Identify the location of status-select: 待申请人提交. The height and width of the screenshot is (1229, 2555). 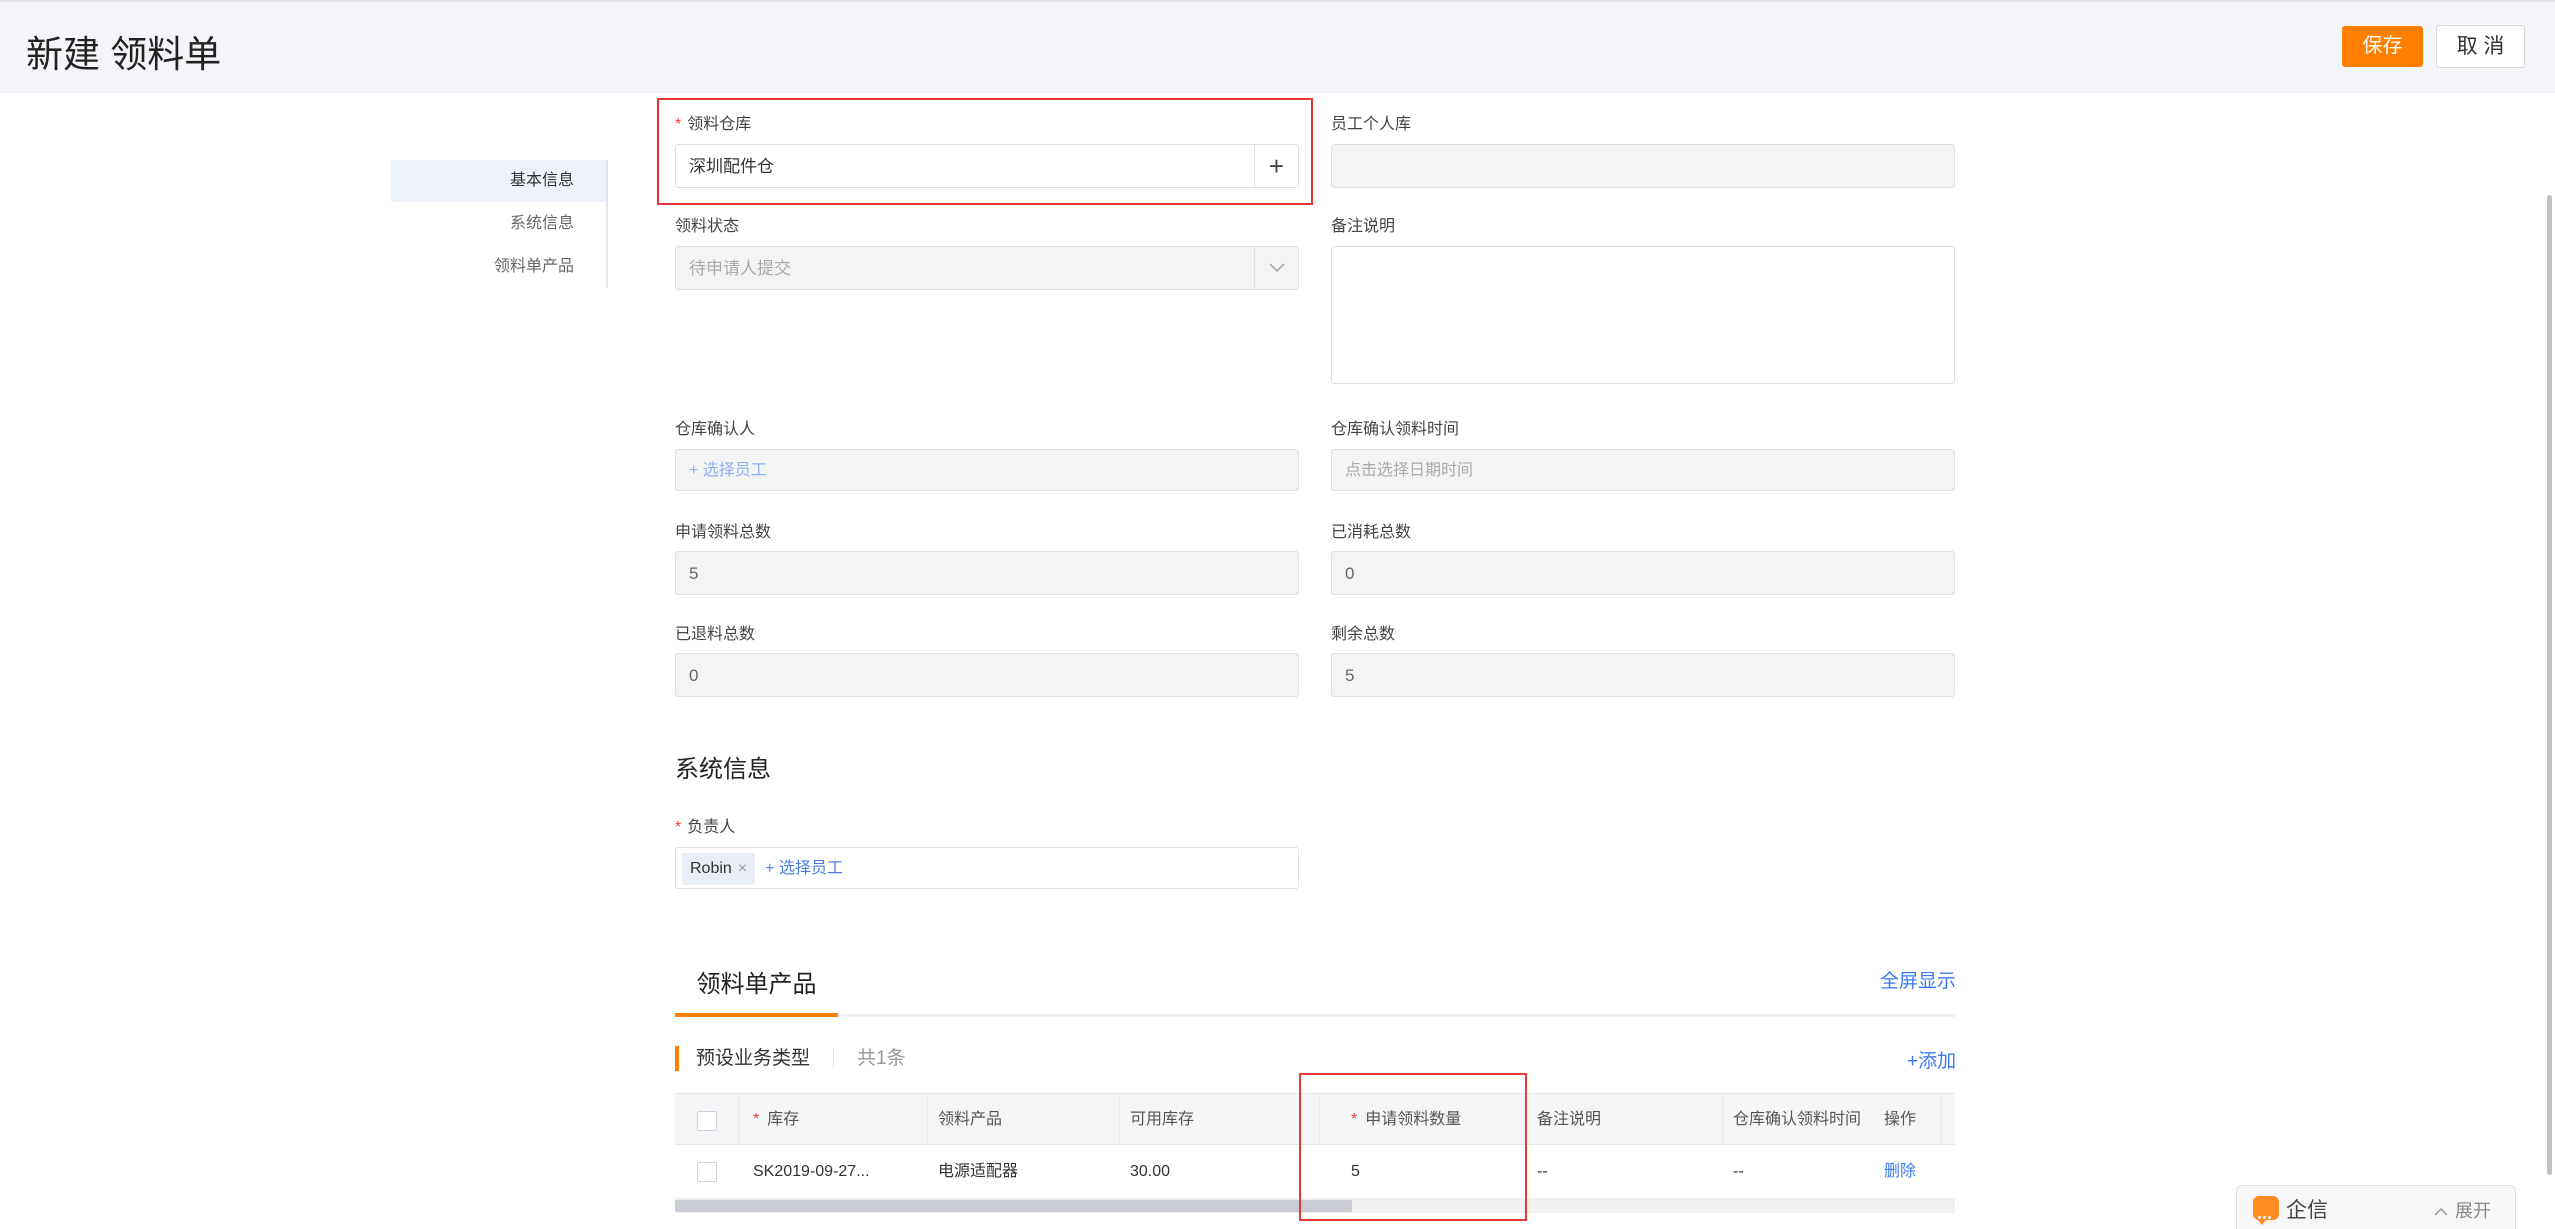
(987, 268).